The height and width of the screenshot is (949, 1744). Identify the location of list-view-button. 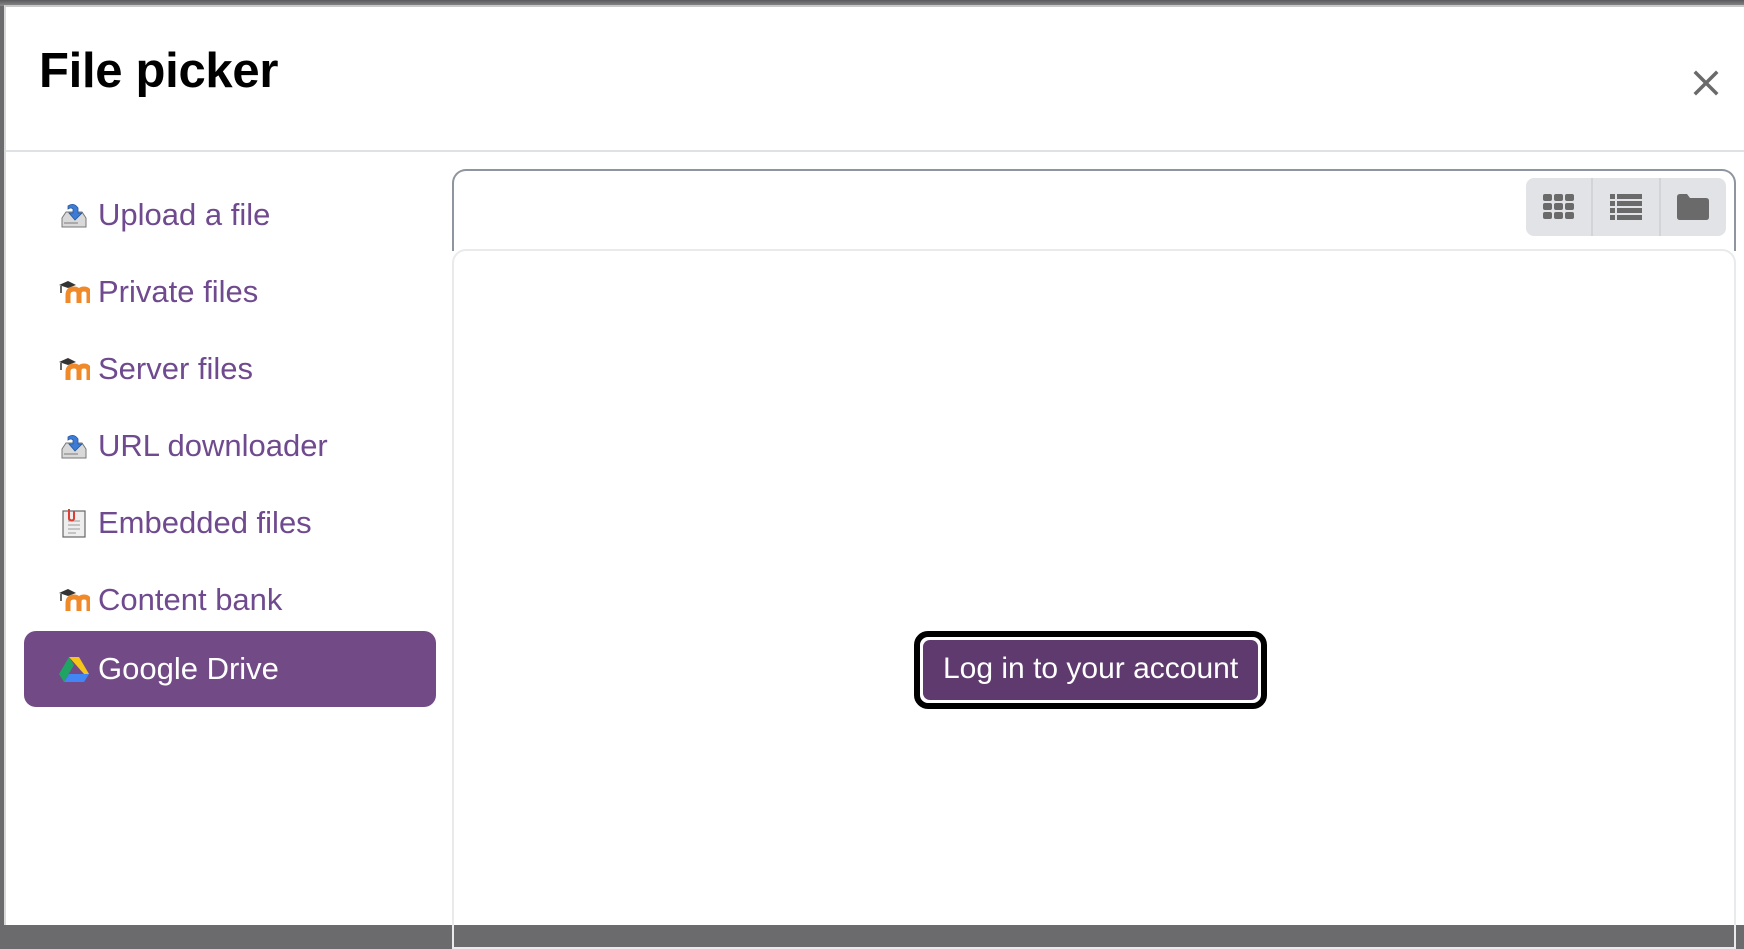
(1624, 207).